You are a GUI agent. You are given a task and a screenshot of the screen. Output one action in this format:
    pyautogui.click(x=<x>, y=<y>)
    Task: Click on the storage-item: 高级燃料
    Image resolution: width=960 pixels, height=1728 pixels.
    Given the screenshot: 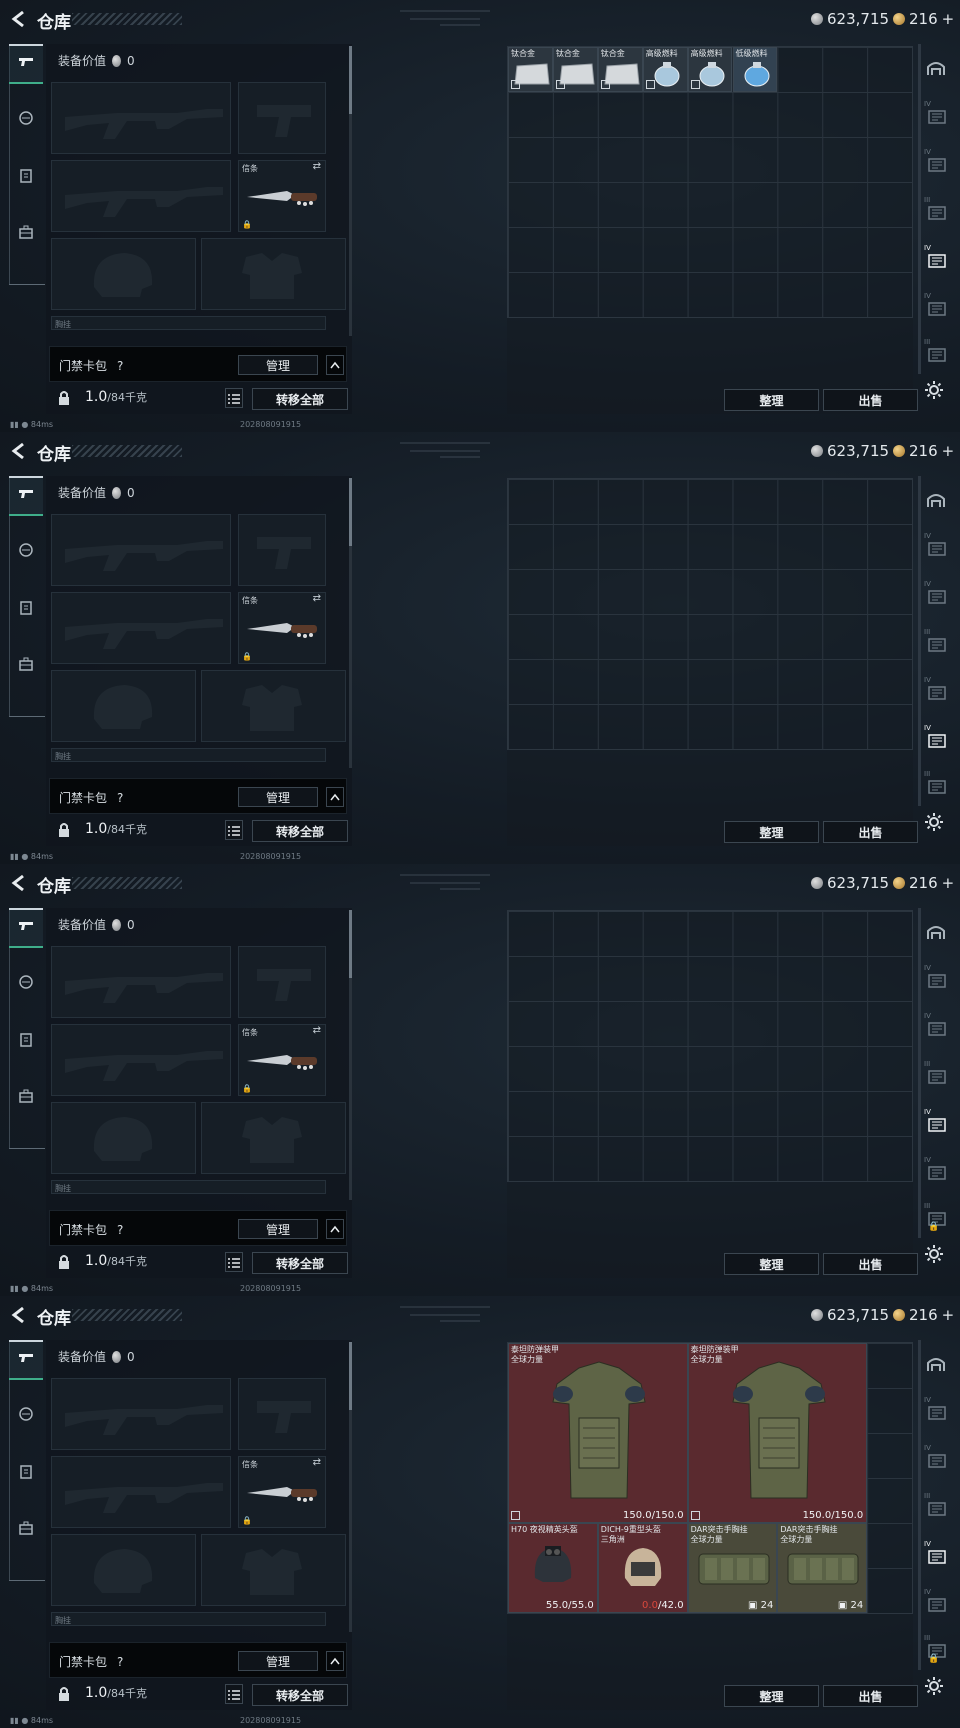 What is the action you would take?
    pyautogui.click(x=710, y=69)
    